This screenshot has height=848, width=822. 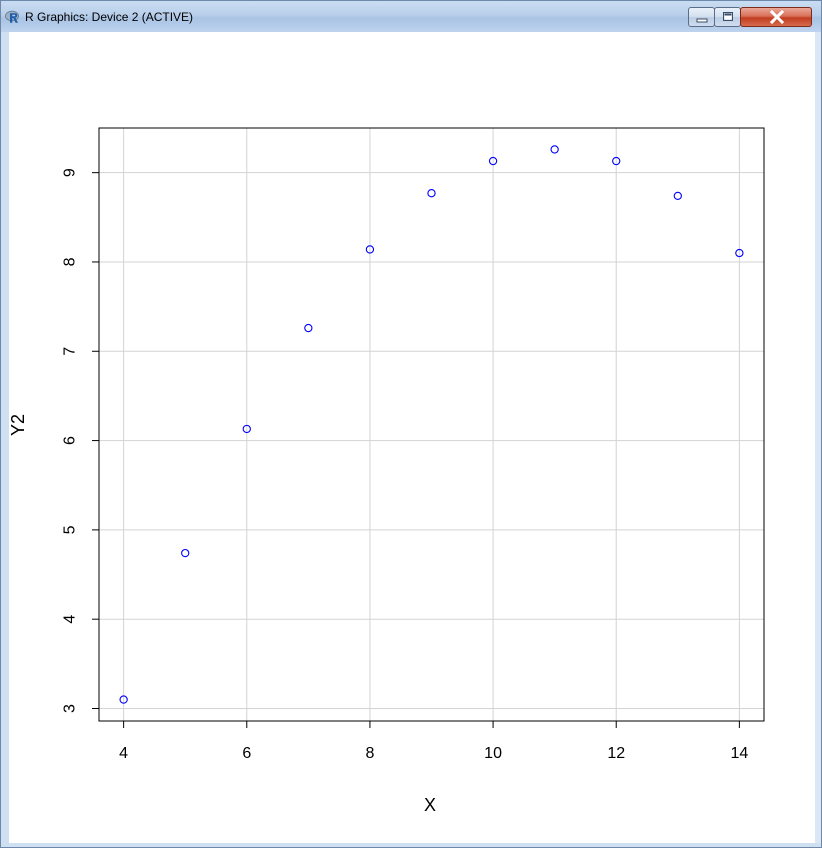 What do you see at coordinates (70, 708) in the screenshot?
I see `y-tick-label-0: 3` at bounding box center [70, 708].